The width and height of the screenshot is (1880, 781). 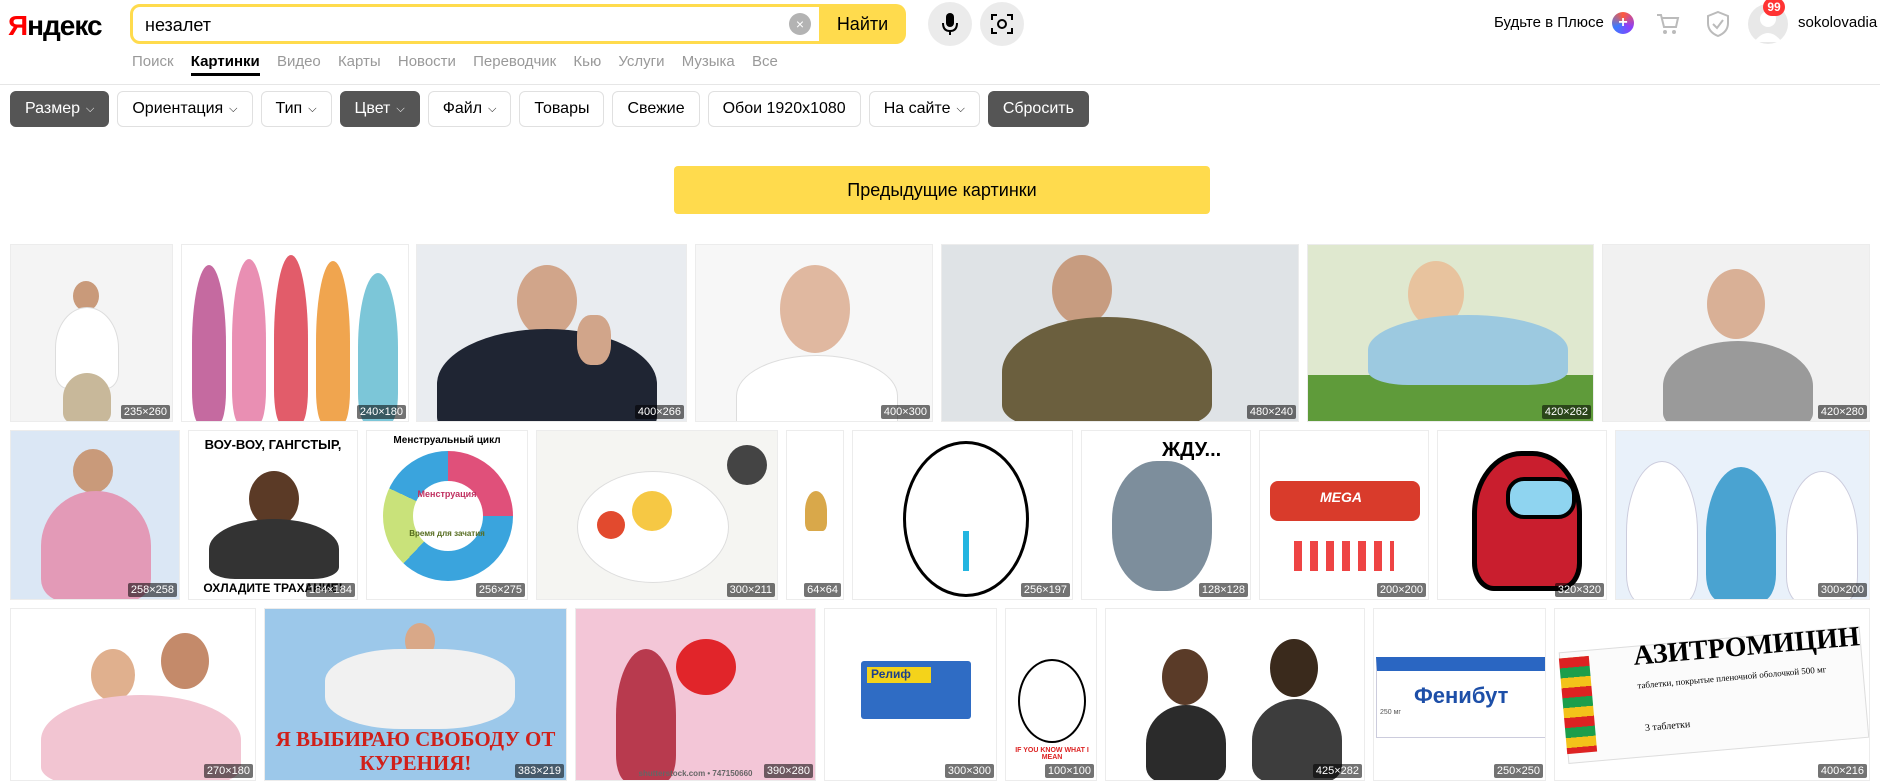 I want to click on image-thumbnail: Фенибут 250 мг 250×250, so click(x=1459, y=694).